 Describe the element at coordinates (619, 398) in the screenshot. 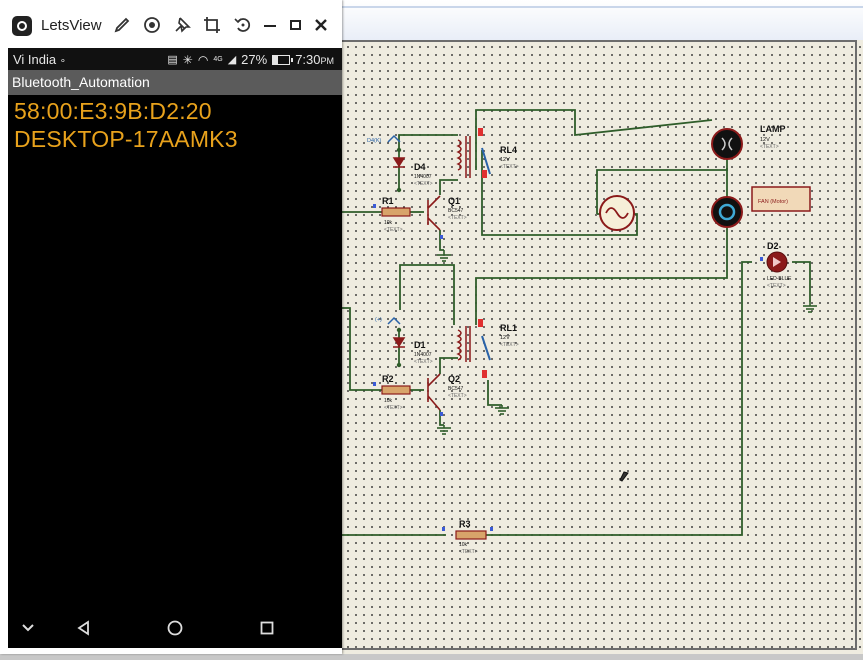

I see `wire-r3-to-d2` at that location.